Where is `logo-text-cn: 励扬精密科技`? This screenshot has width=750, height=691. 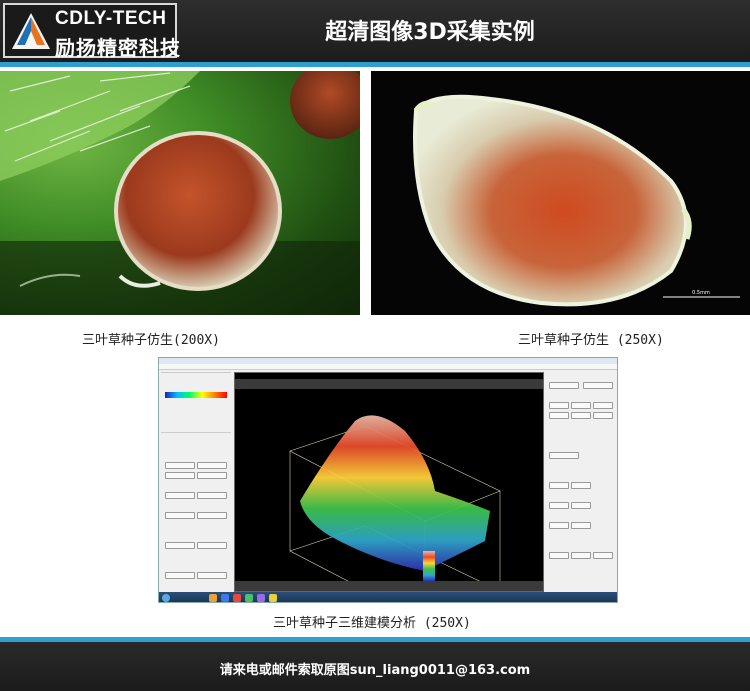
logo-text-cn: 励扬精密科技 is located at coordinates (118, 48).